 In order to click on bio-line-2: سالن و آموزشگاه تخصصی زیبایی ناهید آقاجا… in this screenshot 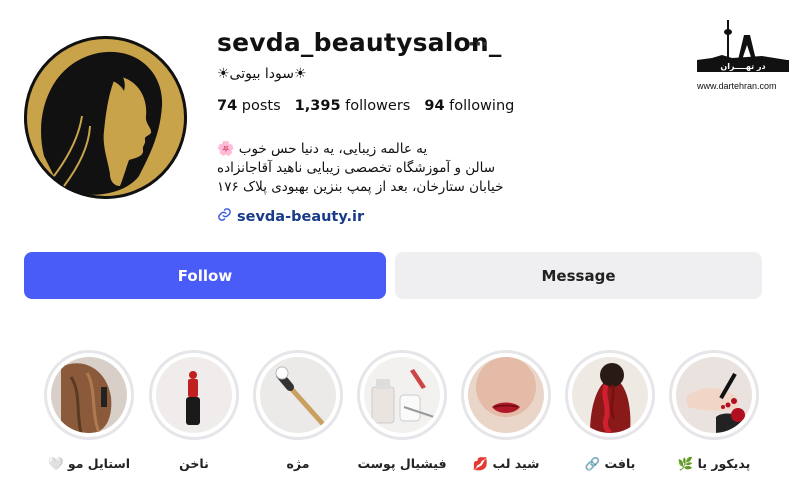, I will do `click(356, 168)`.